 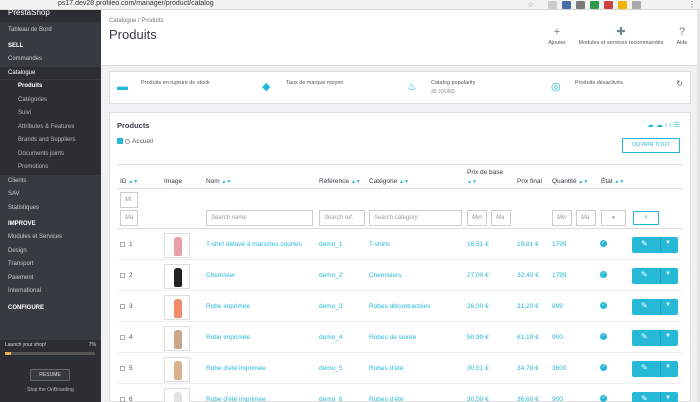 What do you see at coordinates (478, 275) in the screenshot?
I see `cell-base-price: 27,00 €` at bounding box center [478, 275].